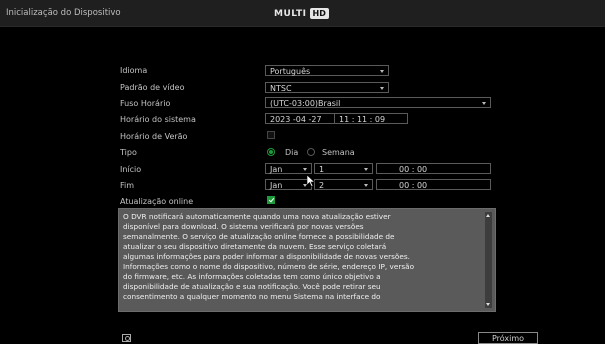 The width and height of the screenshot is (605, 344). What do you see at coordinates (131, 169) in the screenshot?
I see `start-label: Início` at bounding box center [131, 169].